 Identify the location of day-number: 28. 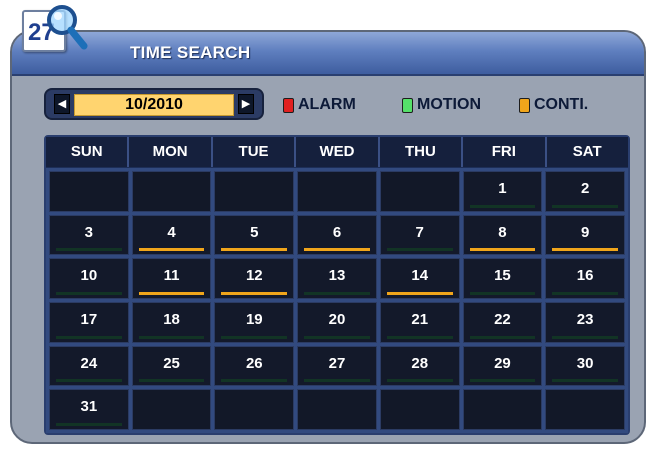
(420, 363).